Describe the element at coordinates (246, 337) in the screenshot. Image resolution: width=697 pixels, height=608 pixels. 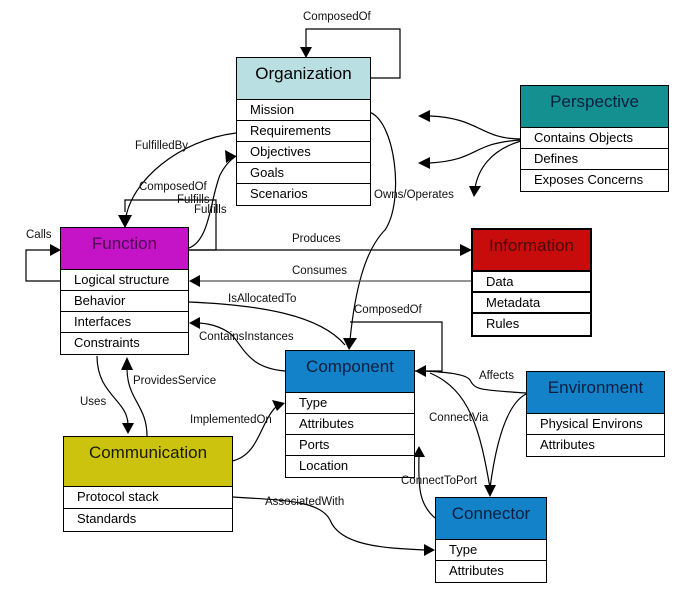
I see `label-contains-instances: ContainsInstances` at that location.